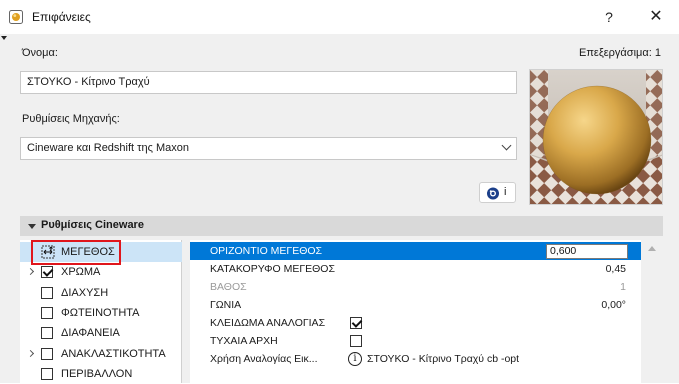 The width and height of the screenshot is (679, 384). Describe the element at coordinates (90, 333) in the screenshot. I see `channel-label: ΔΙΑΦΑΝΕΙΑ` at that location.